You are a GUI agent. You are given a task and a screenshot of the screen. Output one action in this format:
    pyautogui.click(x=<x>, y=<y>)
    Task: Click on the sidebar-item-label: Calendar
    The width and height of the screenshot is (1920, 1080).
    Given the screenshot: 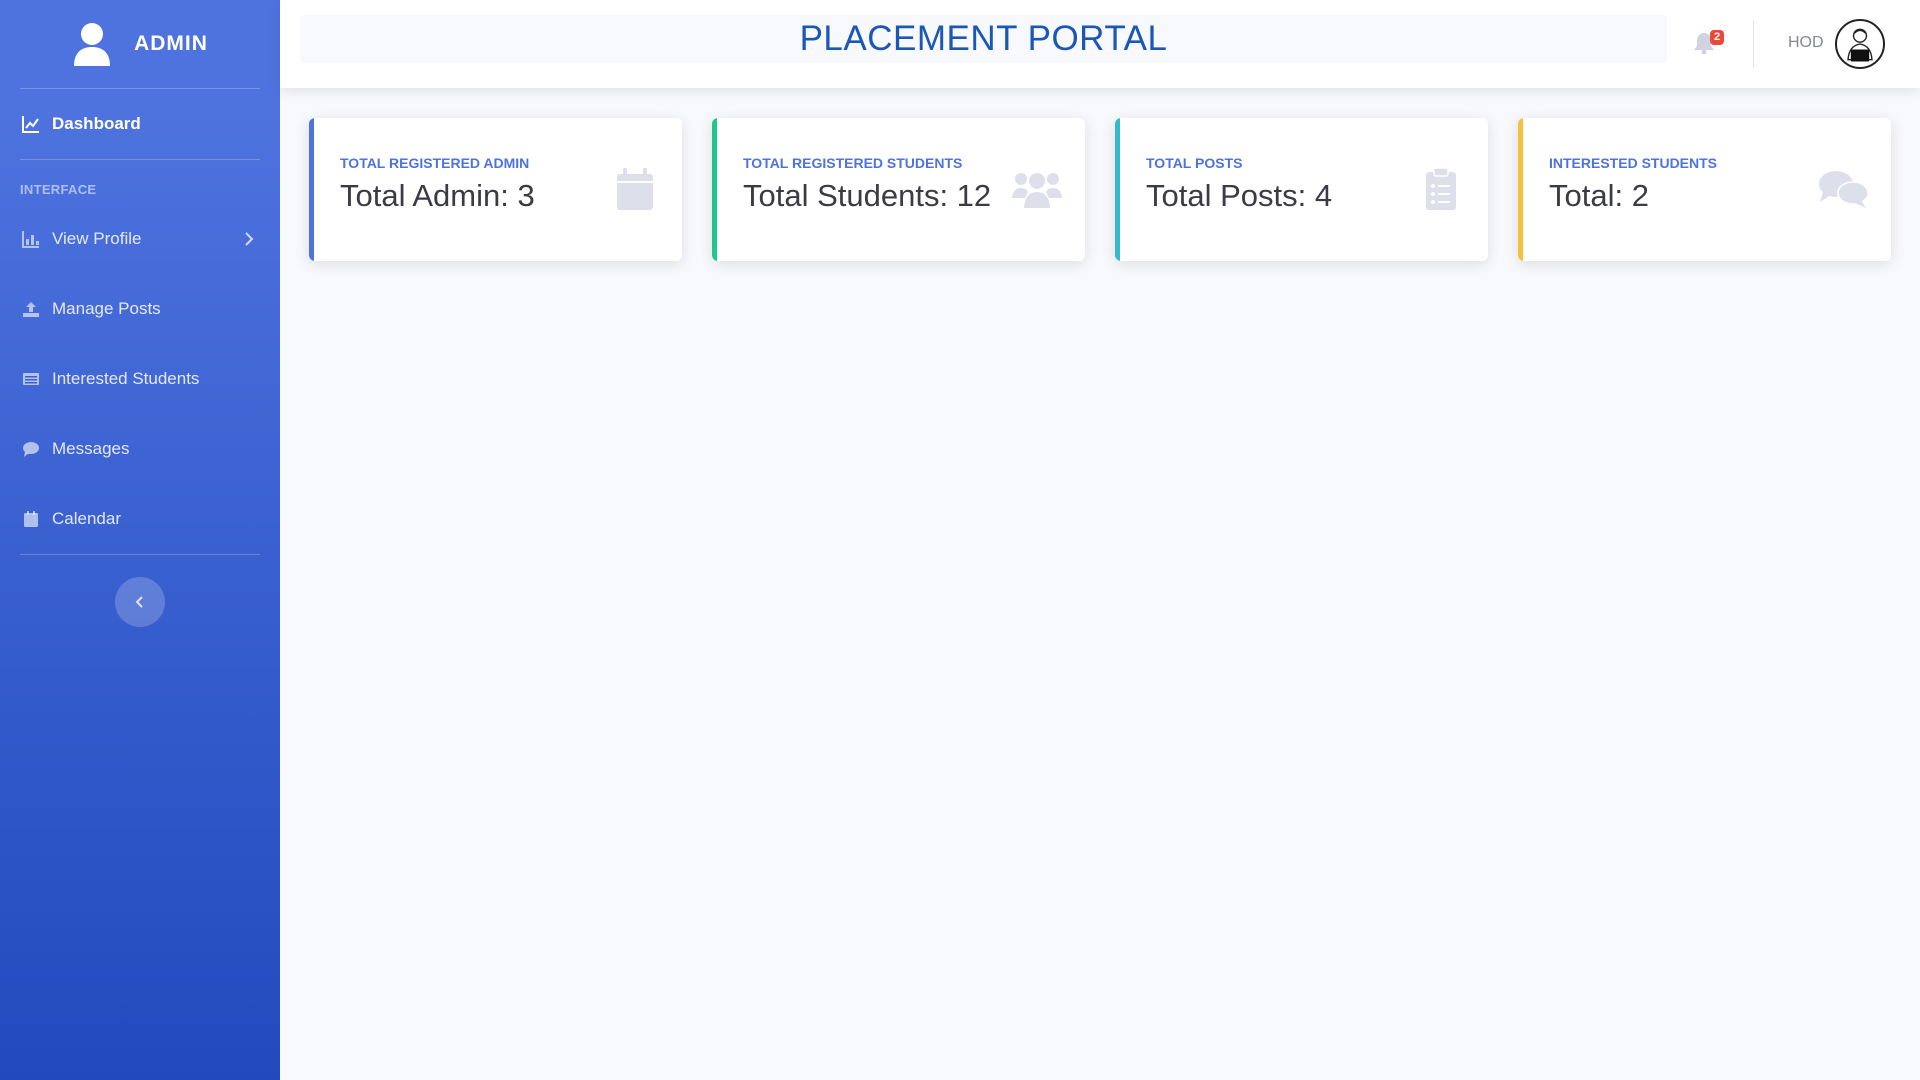 What is the action you would take?
    pyautogui.click(x=86, y=518)
    